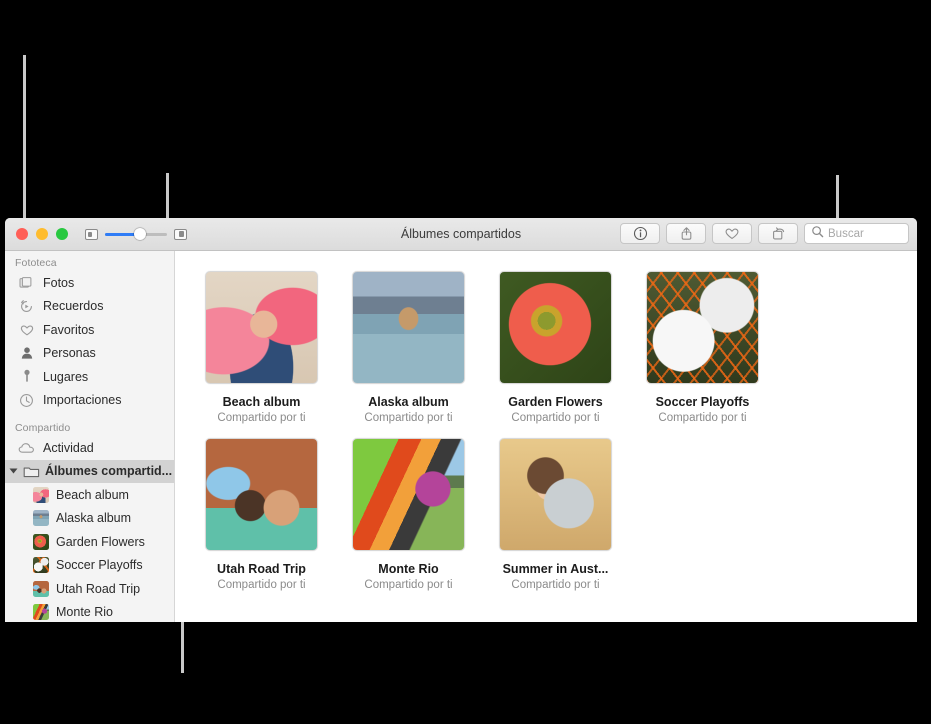 Image resolution: width=931 pixels, height=724 pixels. Describe the element at coordinates (94, 518) in the screenshot. I see `sidebar-item-label: Alaska album` at that location.